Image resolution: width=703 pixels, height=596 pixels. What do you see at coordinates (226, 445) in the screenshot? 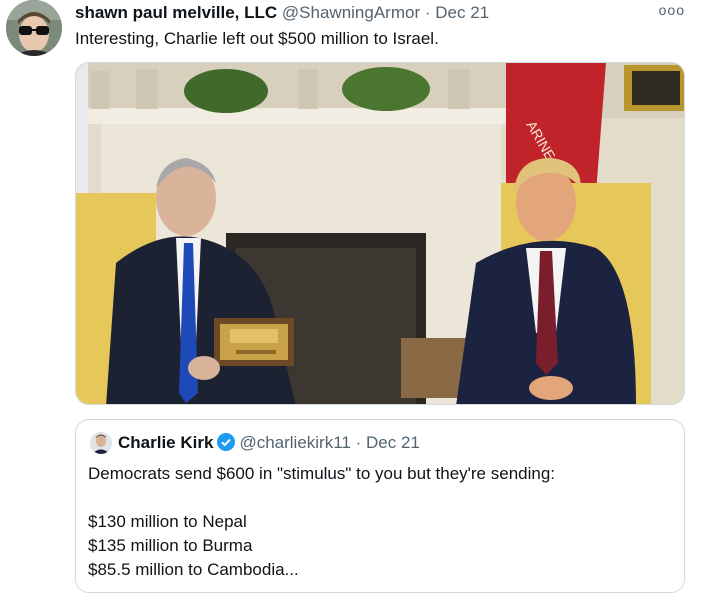
I see `verified-badge-icon` at bounding box center [226, 445].